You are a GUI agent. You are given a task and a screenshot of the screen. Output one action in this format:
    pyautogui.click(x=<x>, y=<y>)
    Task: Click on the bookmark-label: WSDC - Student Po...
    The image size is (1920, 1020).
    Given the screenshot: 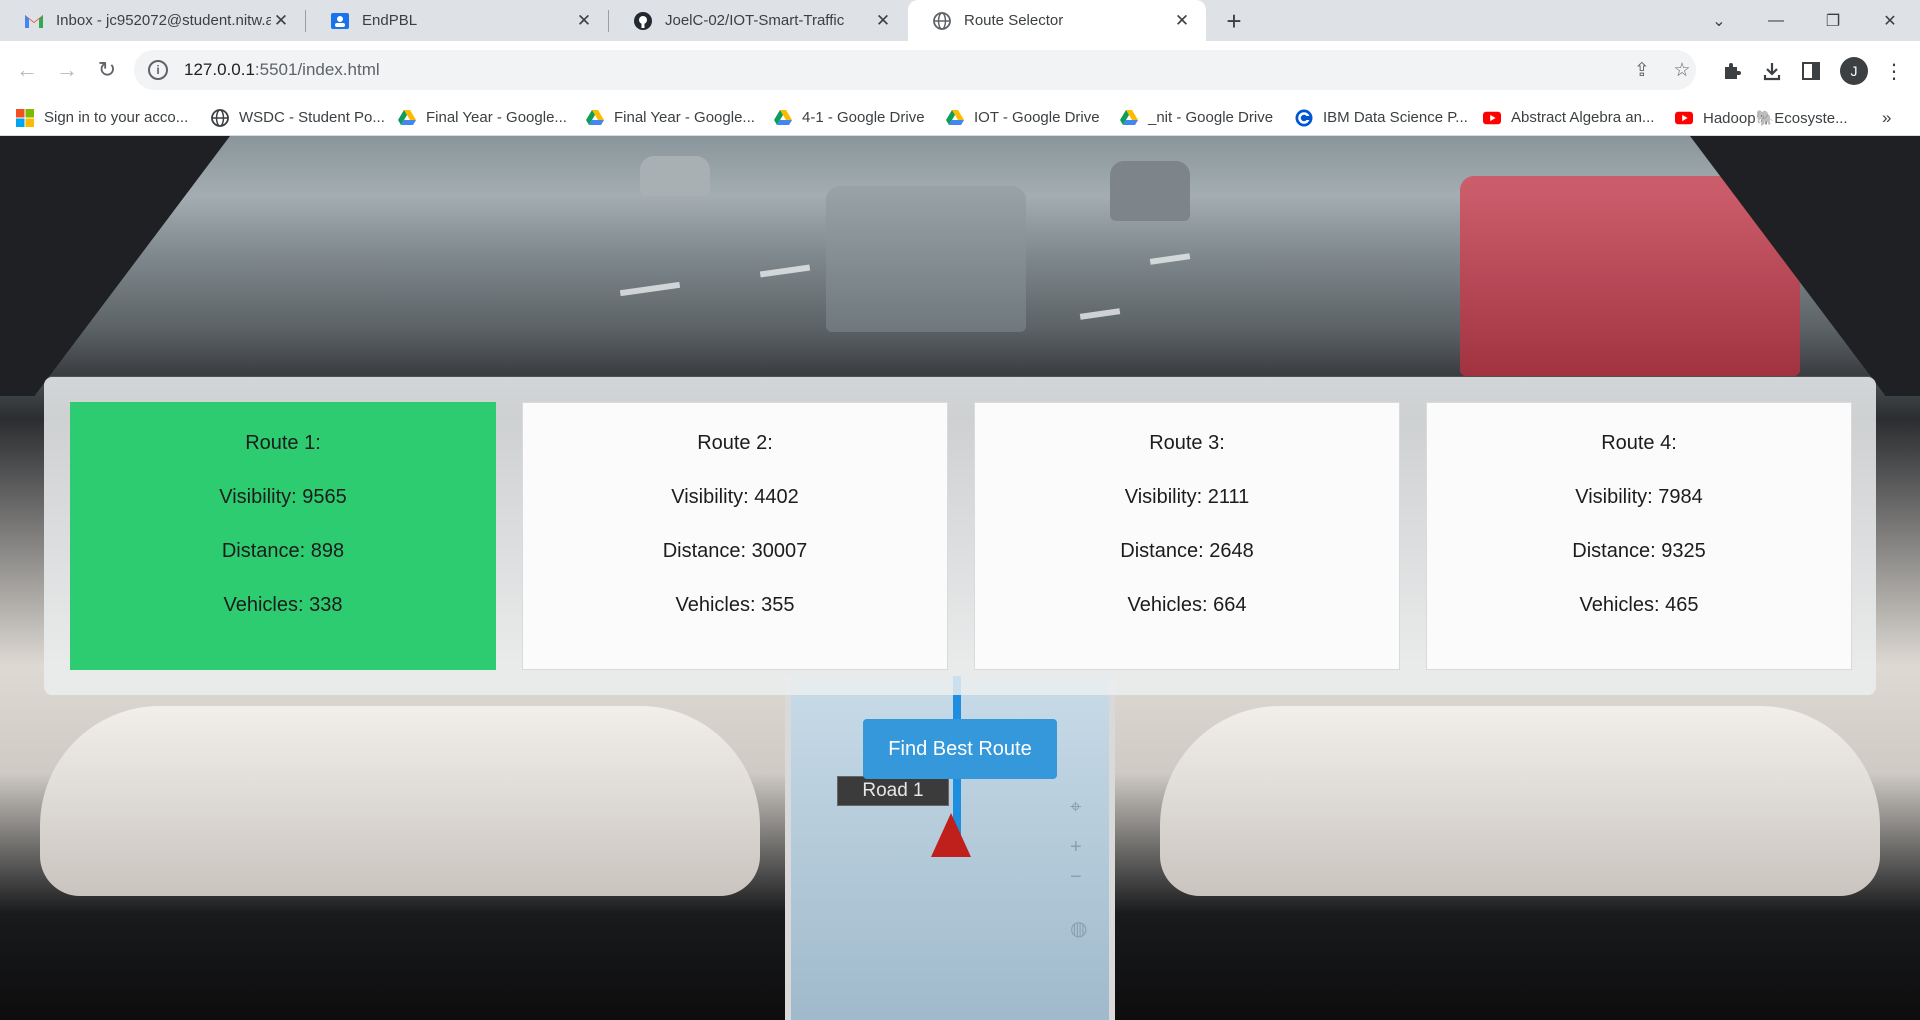 What is the action you would take?
    pyautogui.click(x=312, y=117)
    